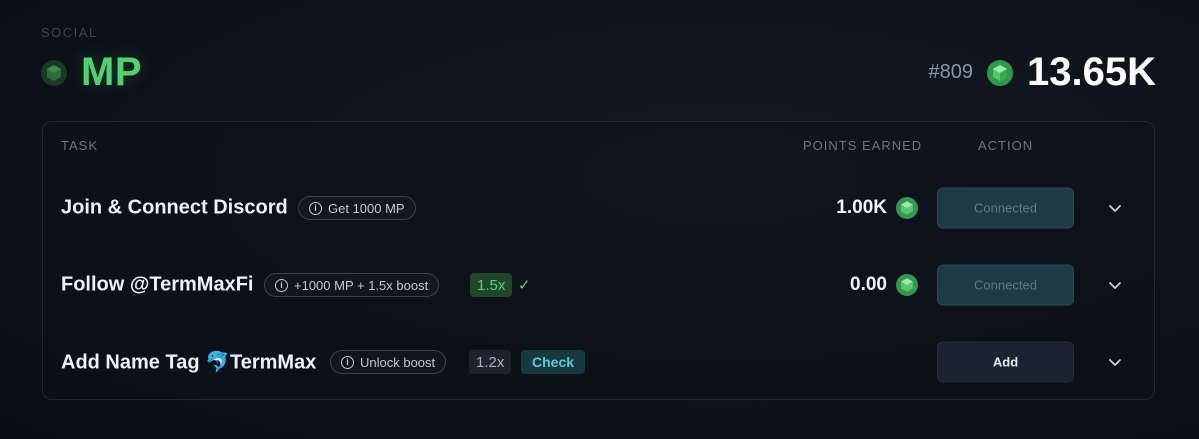 Image resolution: width=1199 pixels, height=439 pixels. What do you see at coordinates (1091, 72) in the screenshot?
I see `total-points: 13.65K` at bounding box center [1091, 72].